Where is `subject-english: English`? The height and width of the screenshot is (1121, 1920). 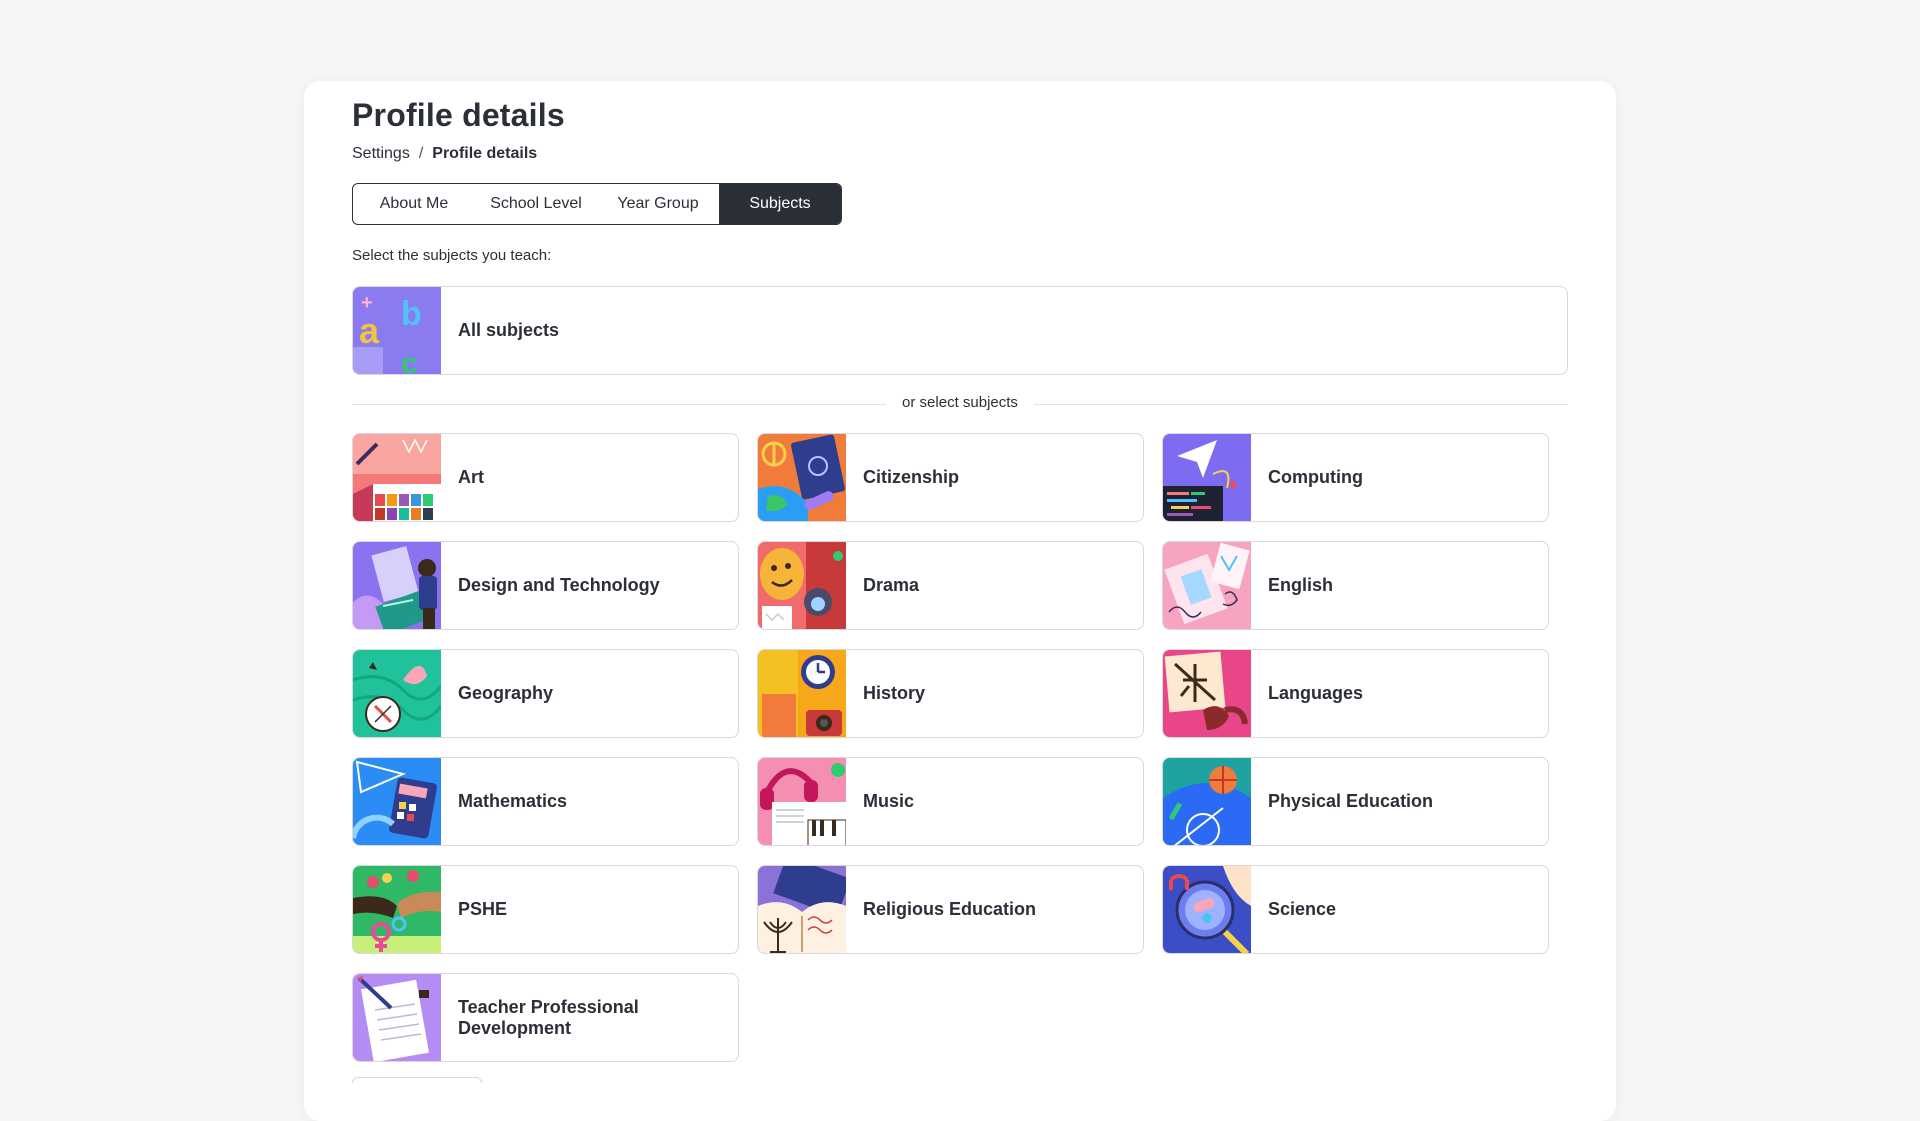
subject-english: English is located at coordinates (1355, 585).